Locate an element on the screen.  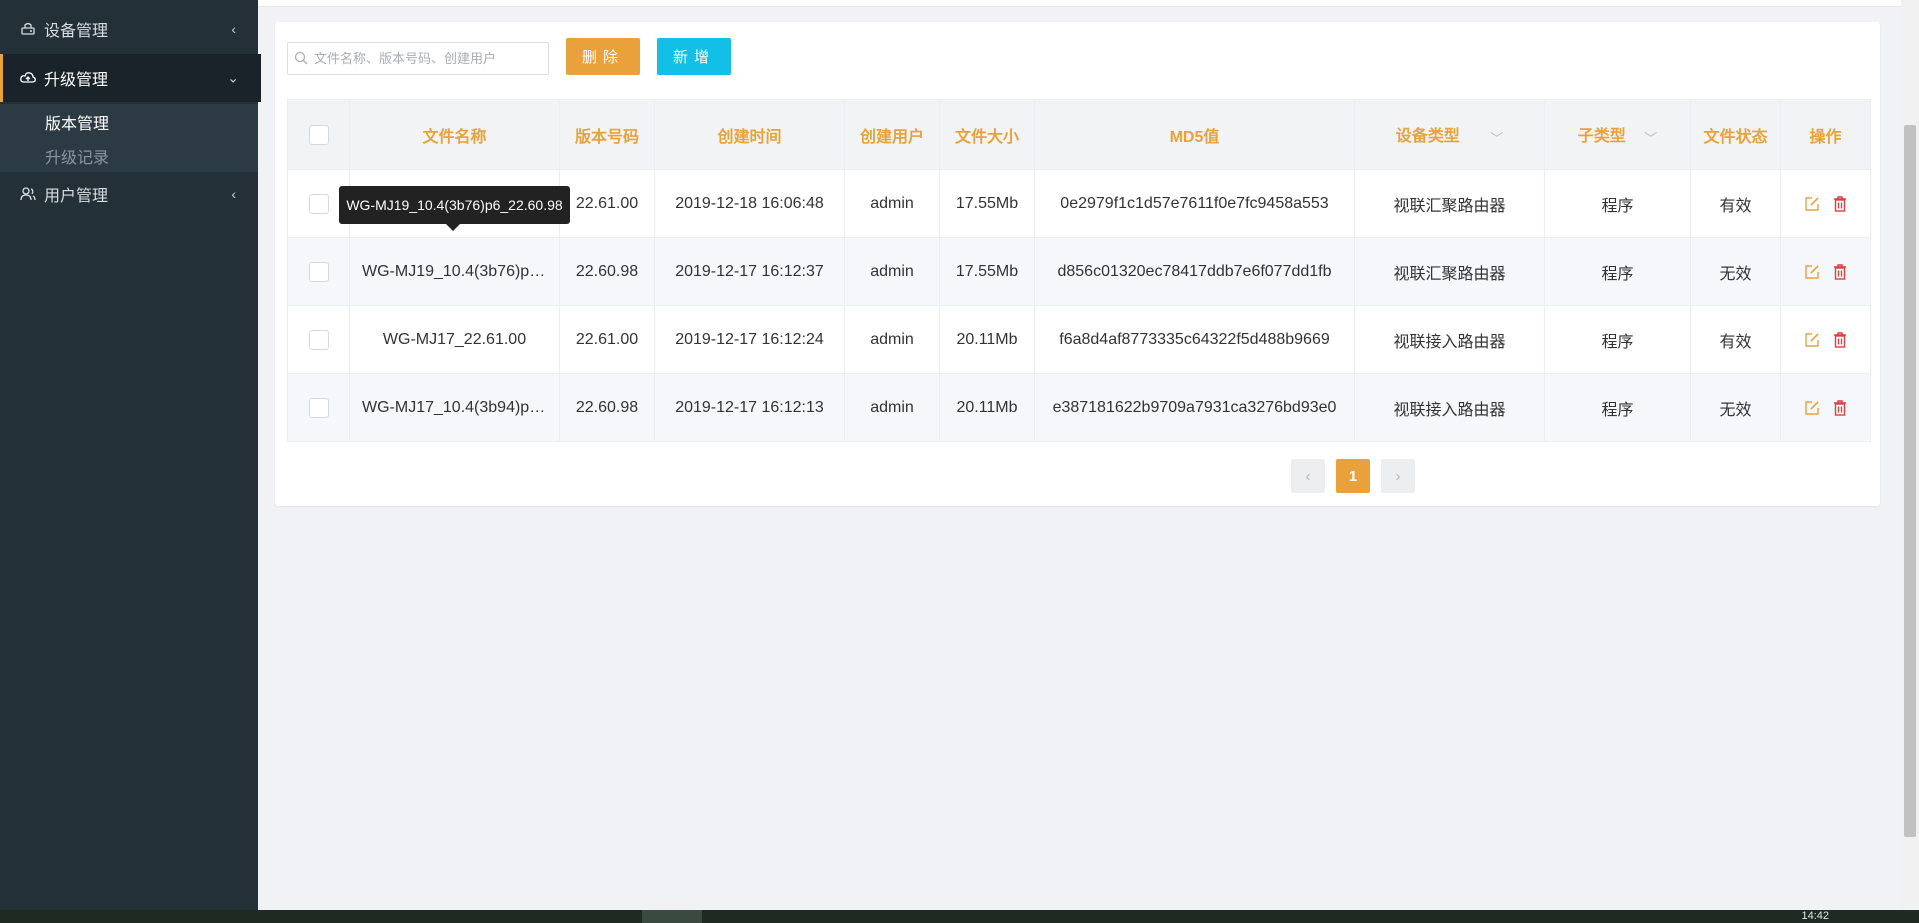
page-1-button: 1 is located at coordinates (1353, 476).